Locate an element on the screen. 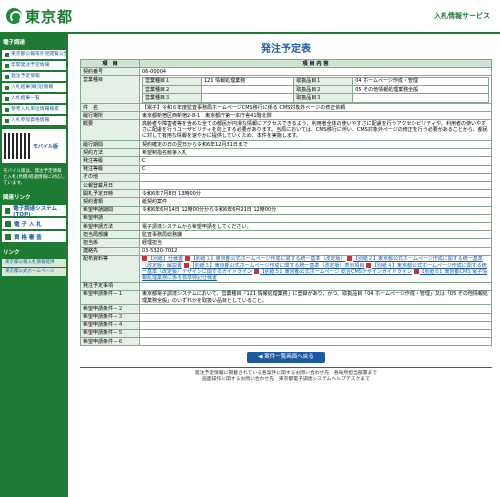 The height and width of the screenshot is (497, 500). sidebar-section-title: リンク is located at coordinates (11, 253).